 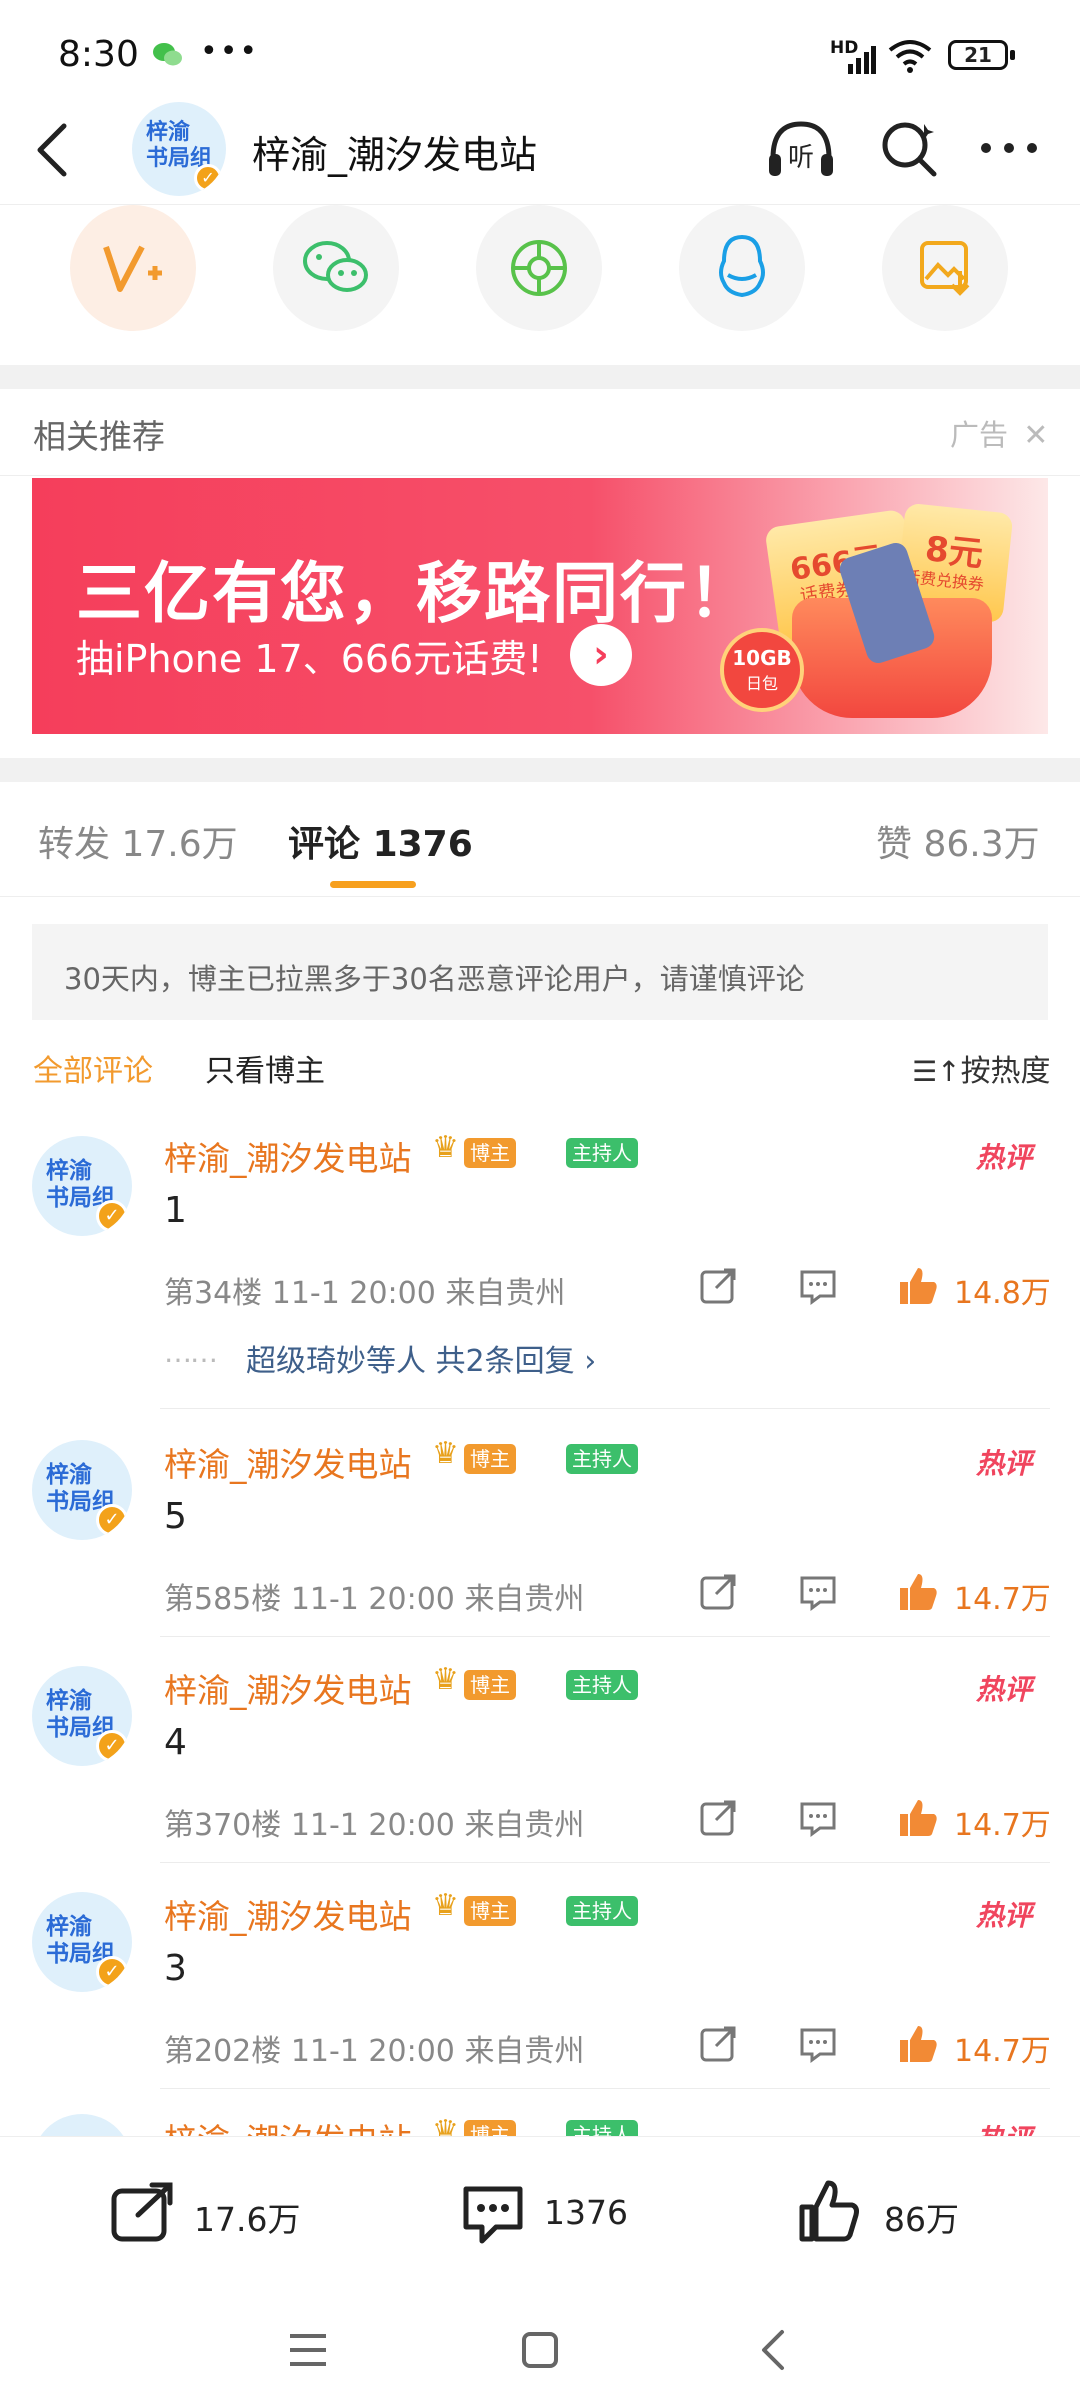 What do you see at coordinates (540, 2206) in the screenshot?
I see `bottom-action-bar: 17.6万 1376 86万` at bounding box center [540, 2206].